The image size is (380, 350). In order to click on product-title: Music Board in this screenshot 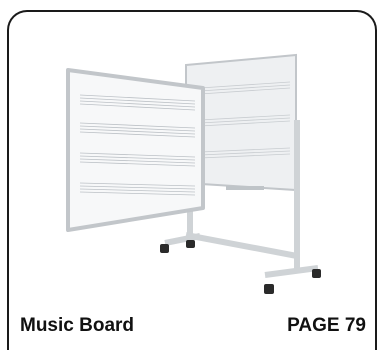, I will do `click(77, 325)`.